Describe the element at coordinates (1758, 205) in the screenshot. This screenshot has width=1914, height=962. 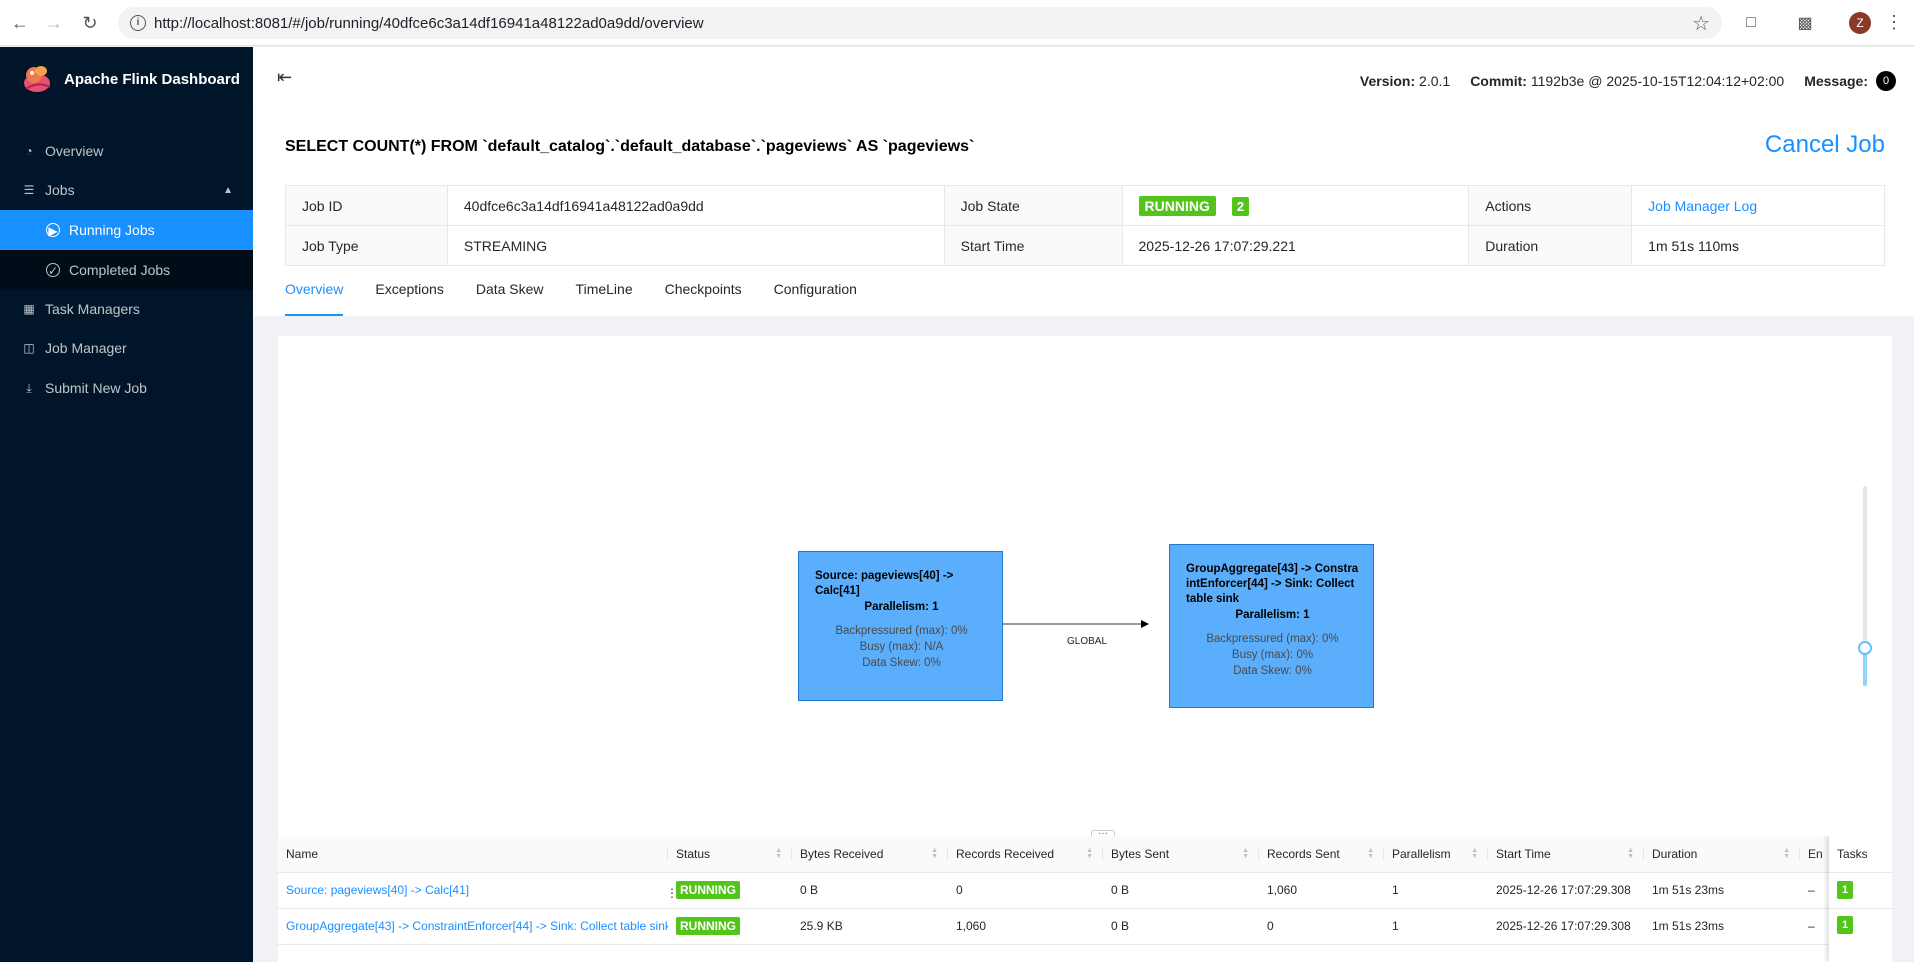
I see `actions-cell: Job Manager Log` at that location.